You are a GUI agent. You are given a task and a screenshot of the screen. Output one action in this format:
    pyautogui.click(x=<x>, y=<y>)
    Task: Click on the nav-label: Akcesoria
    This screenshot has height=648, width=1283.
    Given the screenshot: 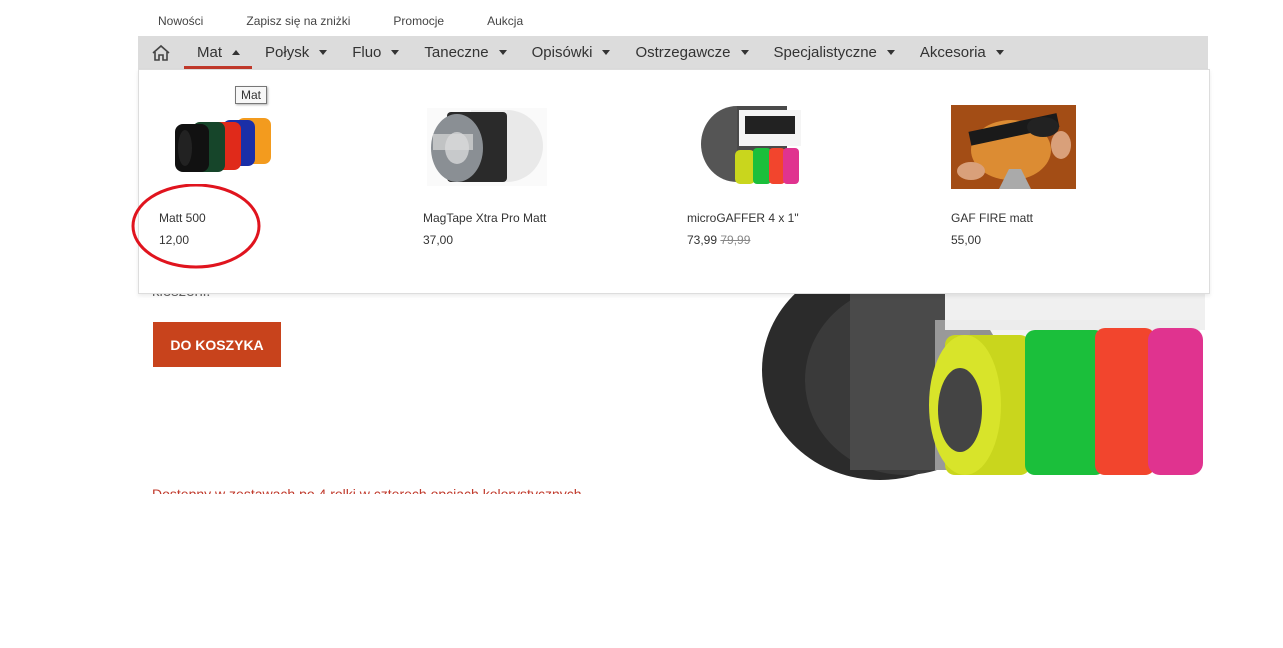 What is the action you would take?
    pyautogui.click(x=952, y=52)
    